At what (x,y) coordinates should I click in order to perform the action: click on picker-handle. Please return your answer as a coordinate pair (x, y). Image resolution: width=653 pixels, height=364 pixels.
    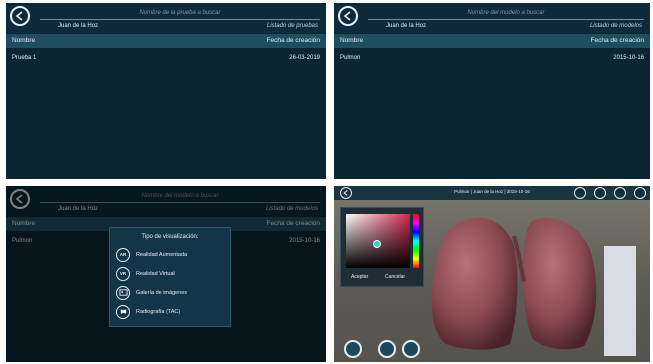
    Looking at the image, I should click on (377, 244).